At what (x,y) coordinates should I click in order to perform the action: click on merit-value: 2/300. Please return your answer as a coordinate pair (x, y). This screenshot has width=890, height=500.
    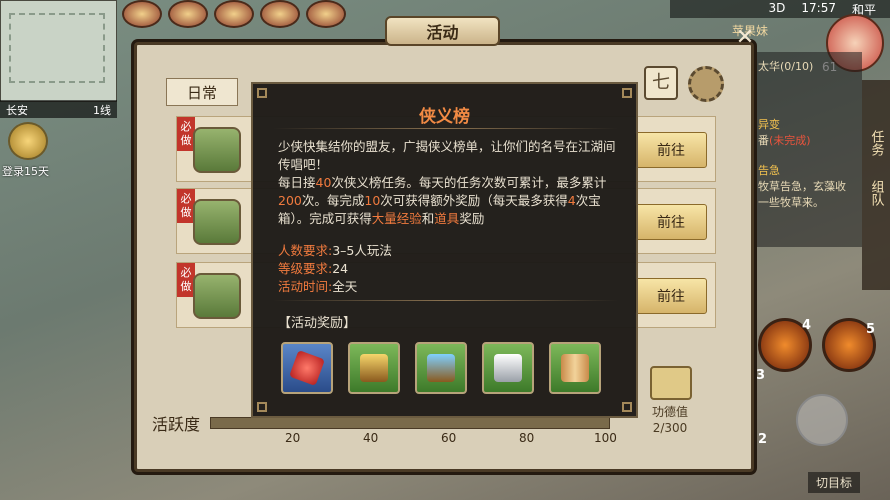
    Looking at the image, I should click on (670, 428).